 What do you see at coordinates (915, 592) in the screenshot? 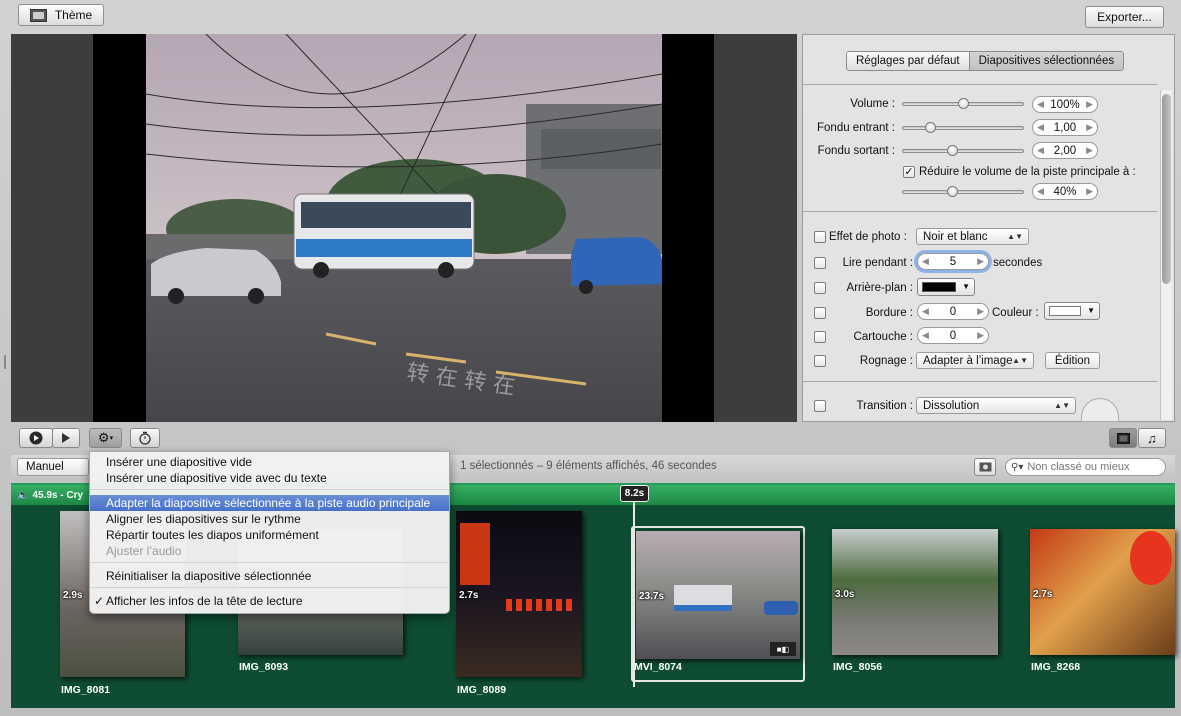
I see `clip-thumbnail: 3.0s` at bounding box center [915, 592].